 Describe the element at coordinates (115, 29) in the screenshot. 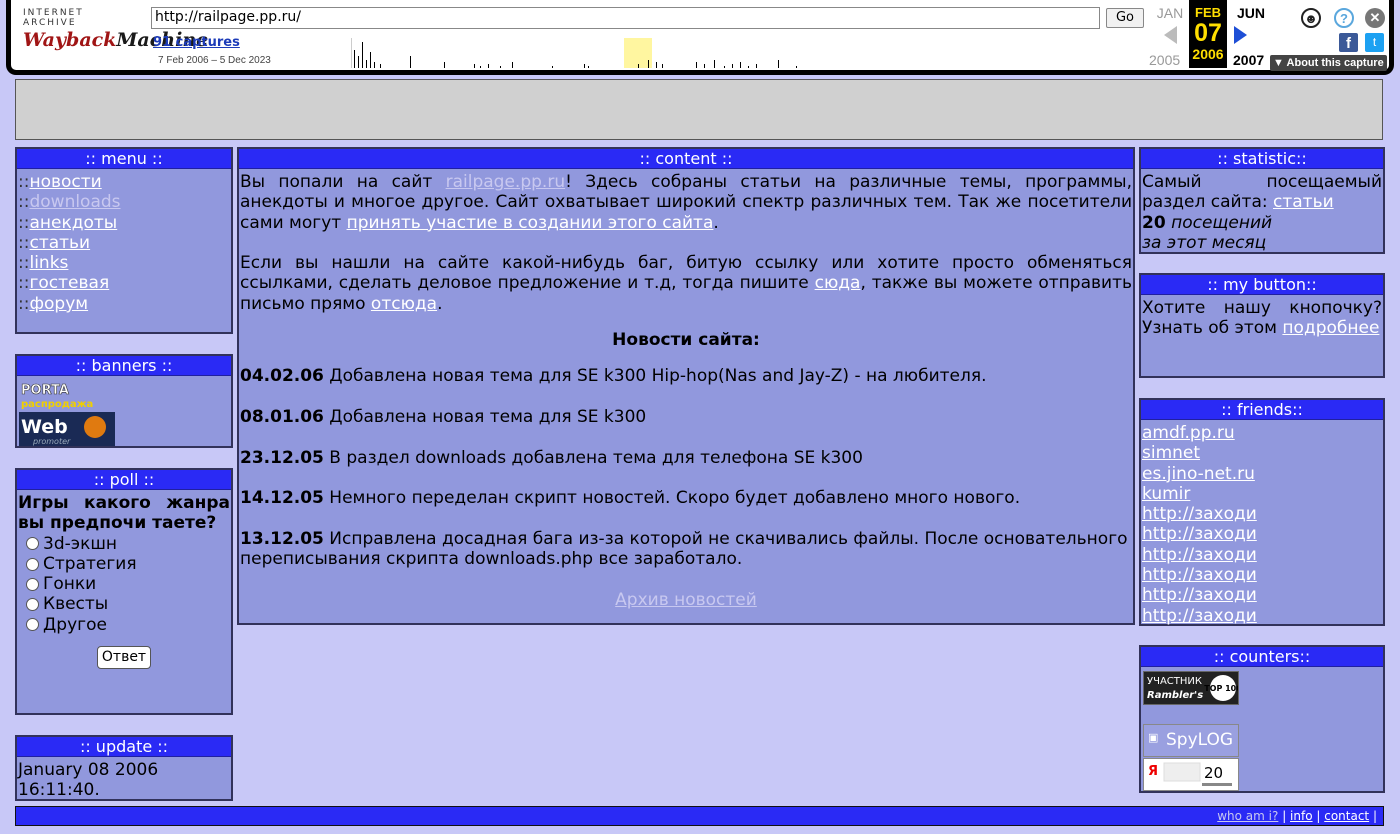

I see `wayback-logo: INTERNET ARCHIVE WaybackMachine` at that location.